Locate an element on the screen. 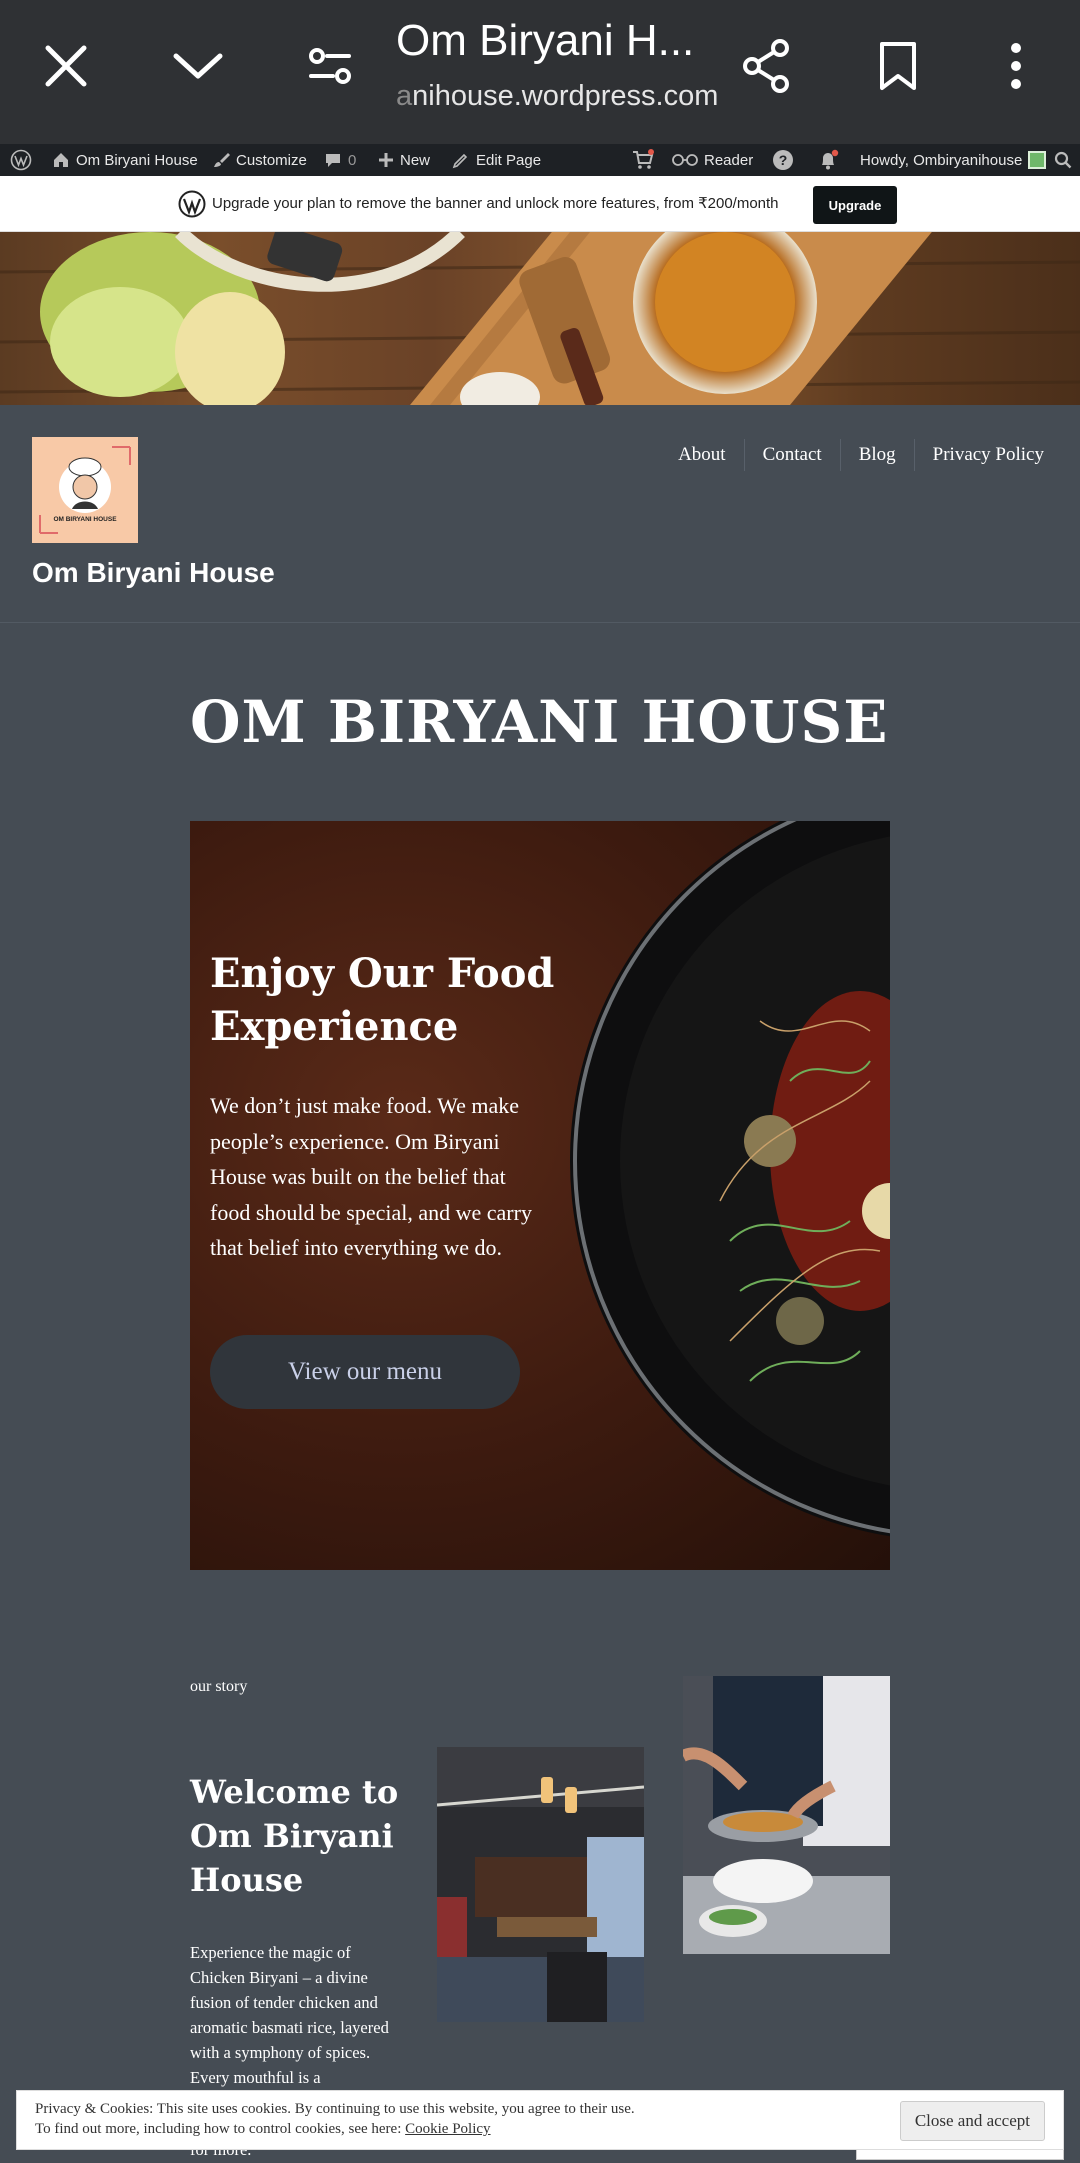 The height and width of the screenshot is (2163, 1080). reader-label: Reader is located at coordinates (729, 160).